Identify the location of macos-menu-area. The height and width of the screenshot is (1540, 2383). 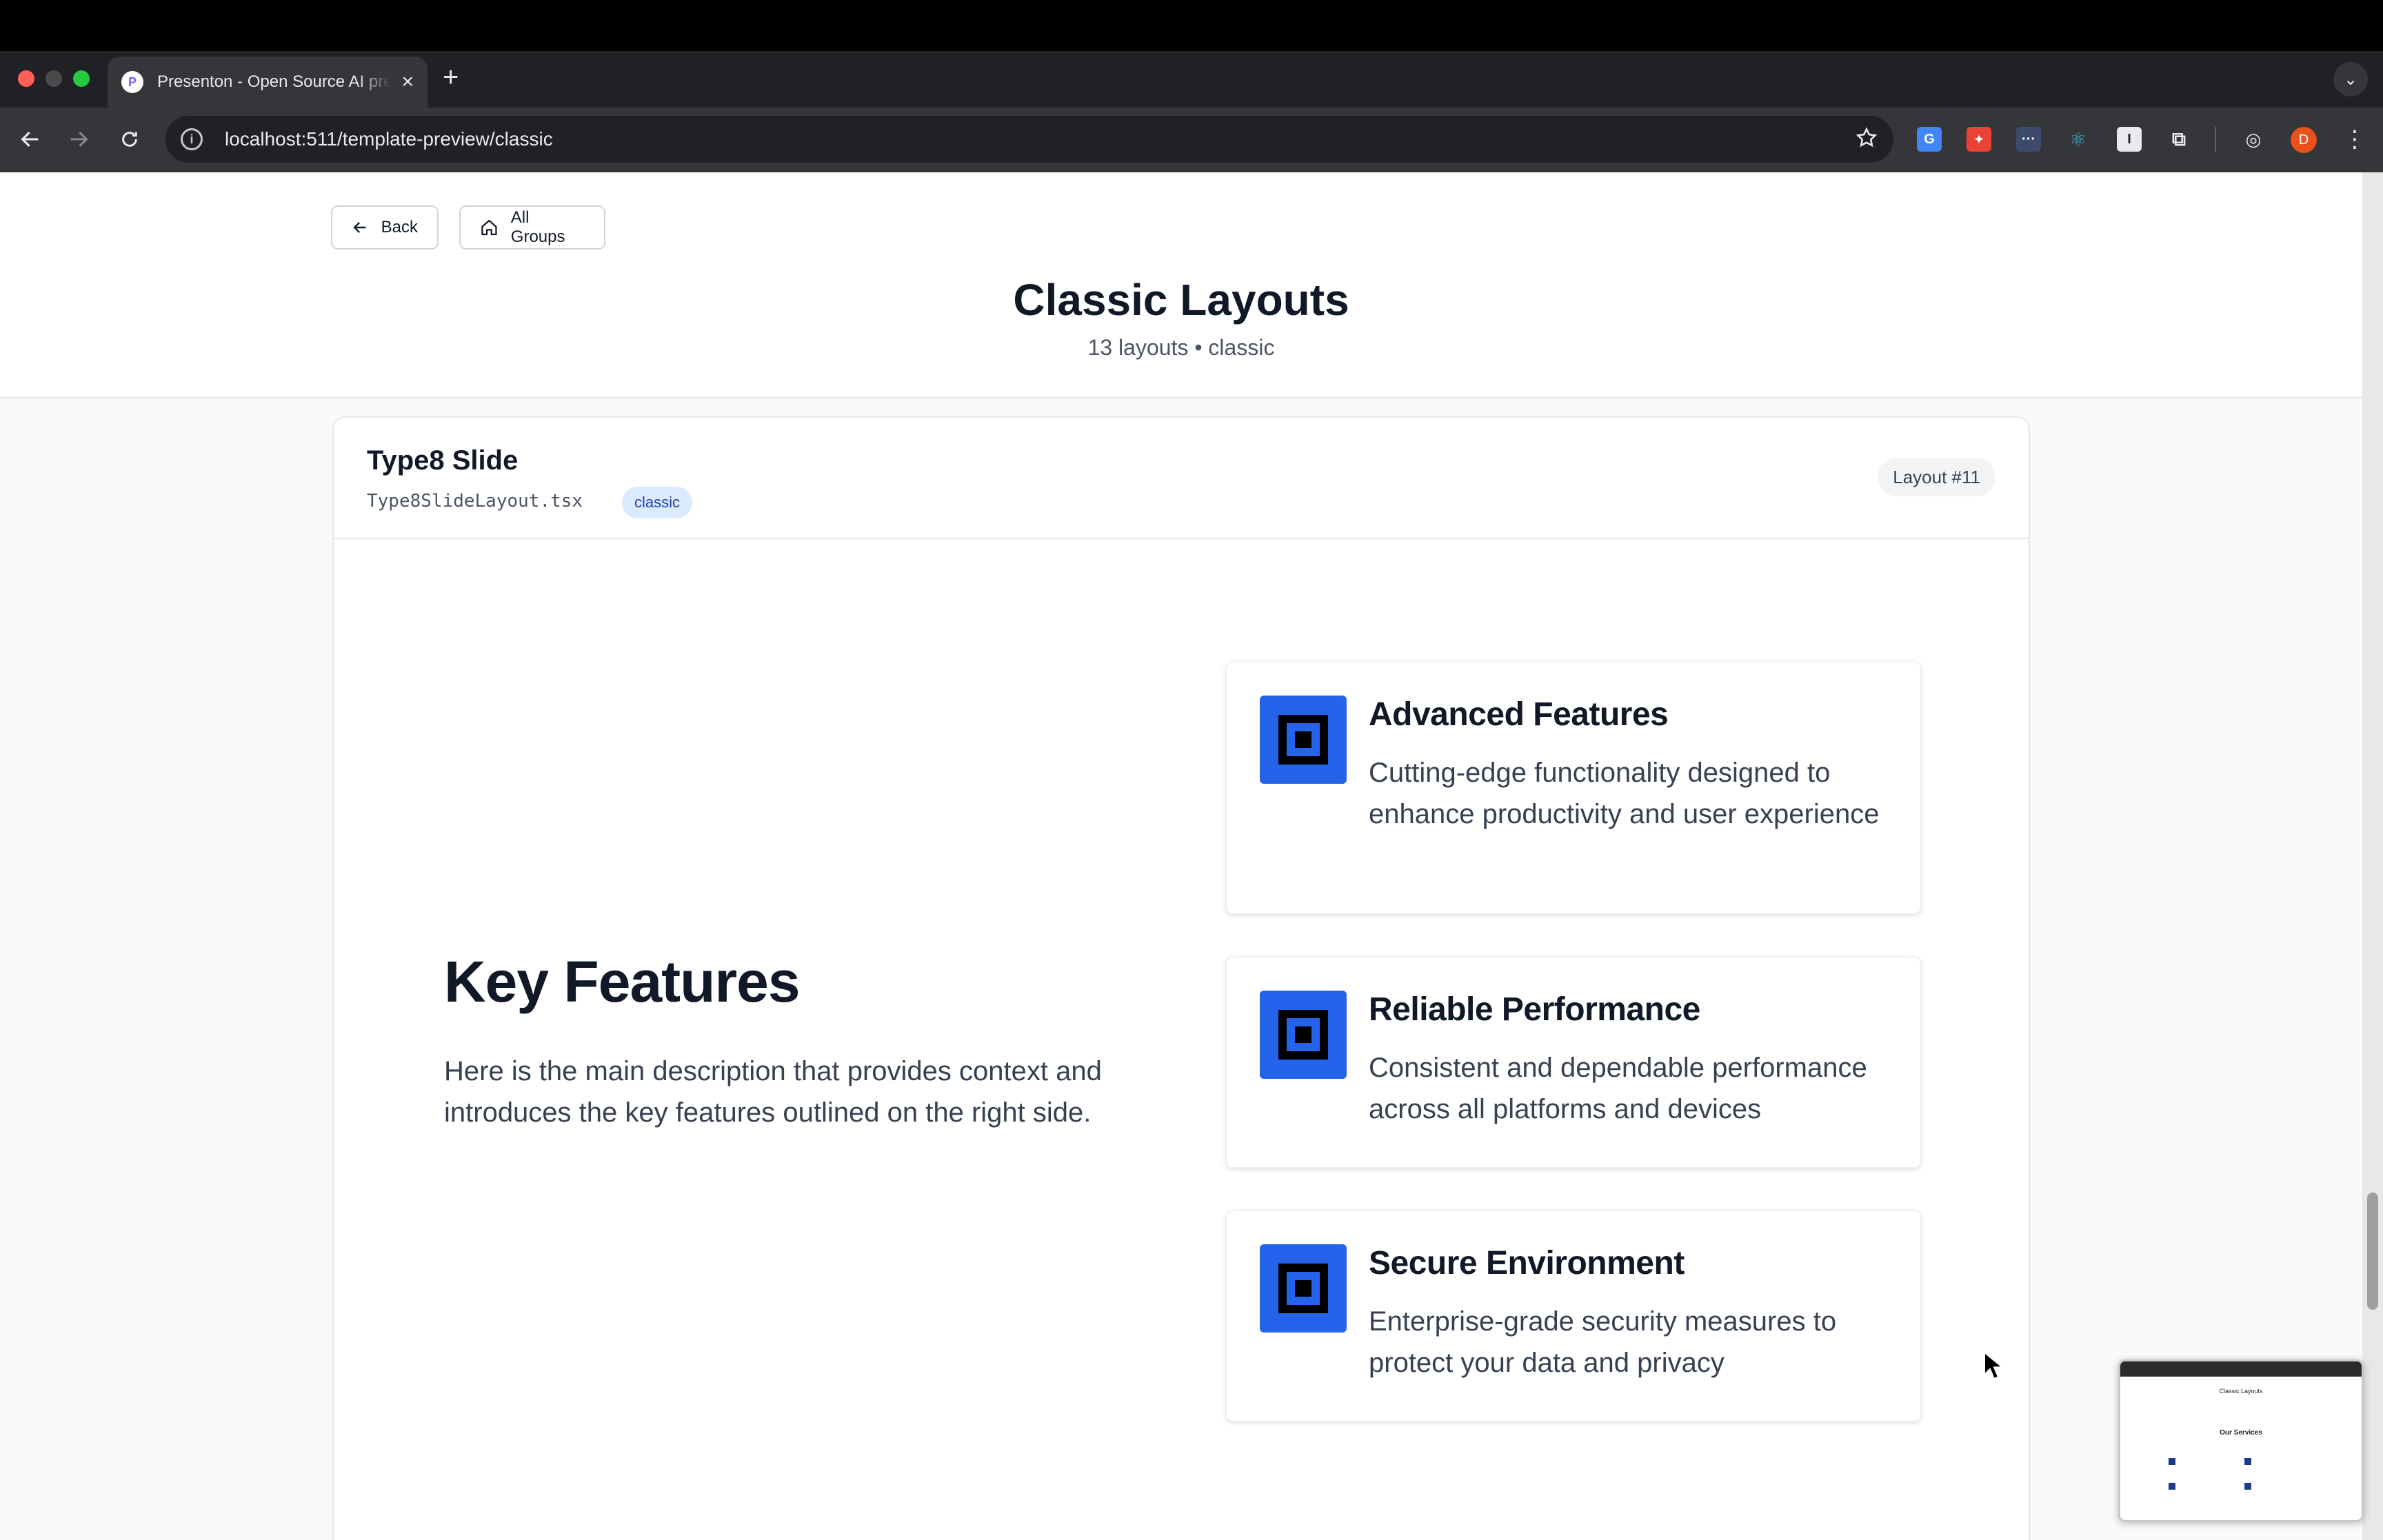
(1191, 26).